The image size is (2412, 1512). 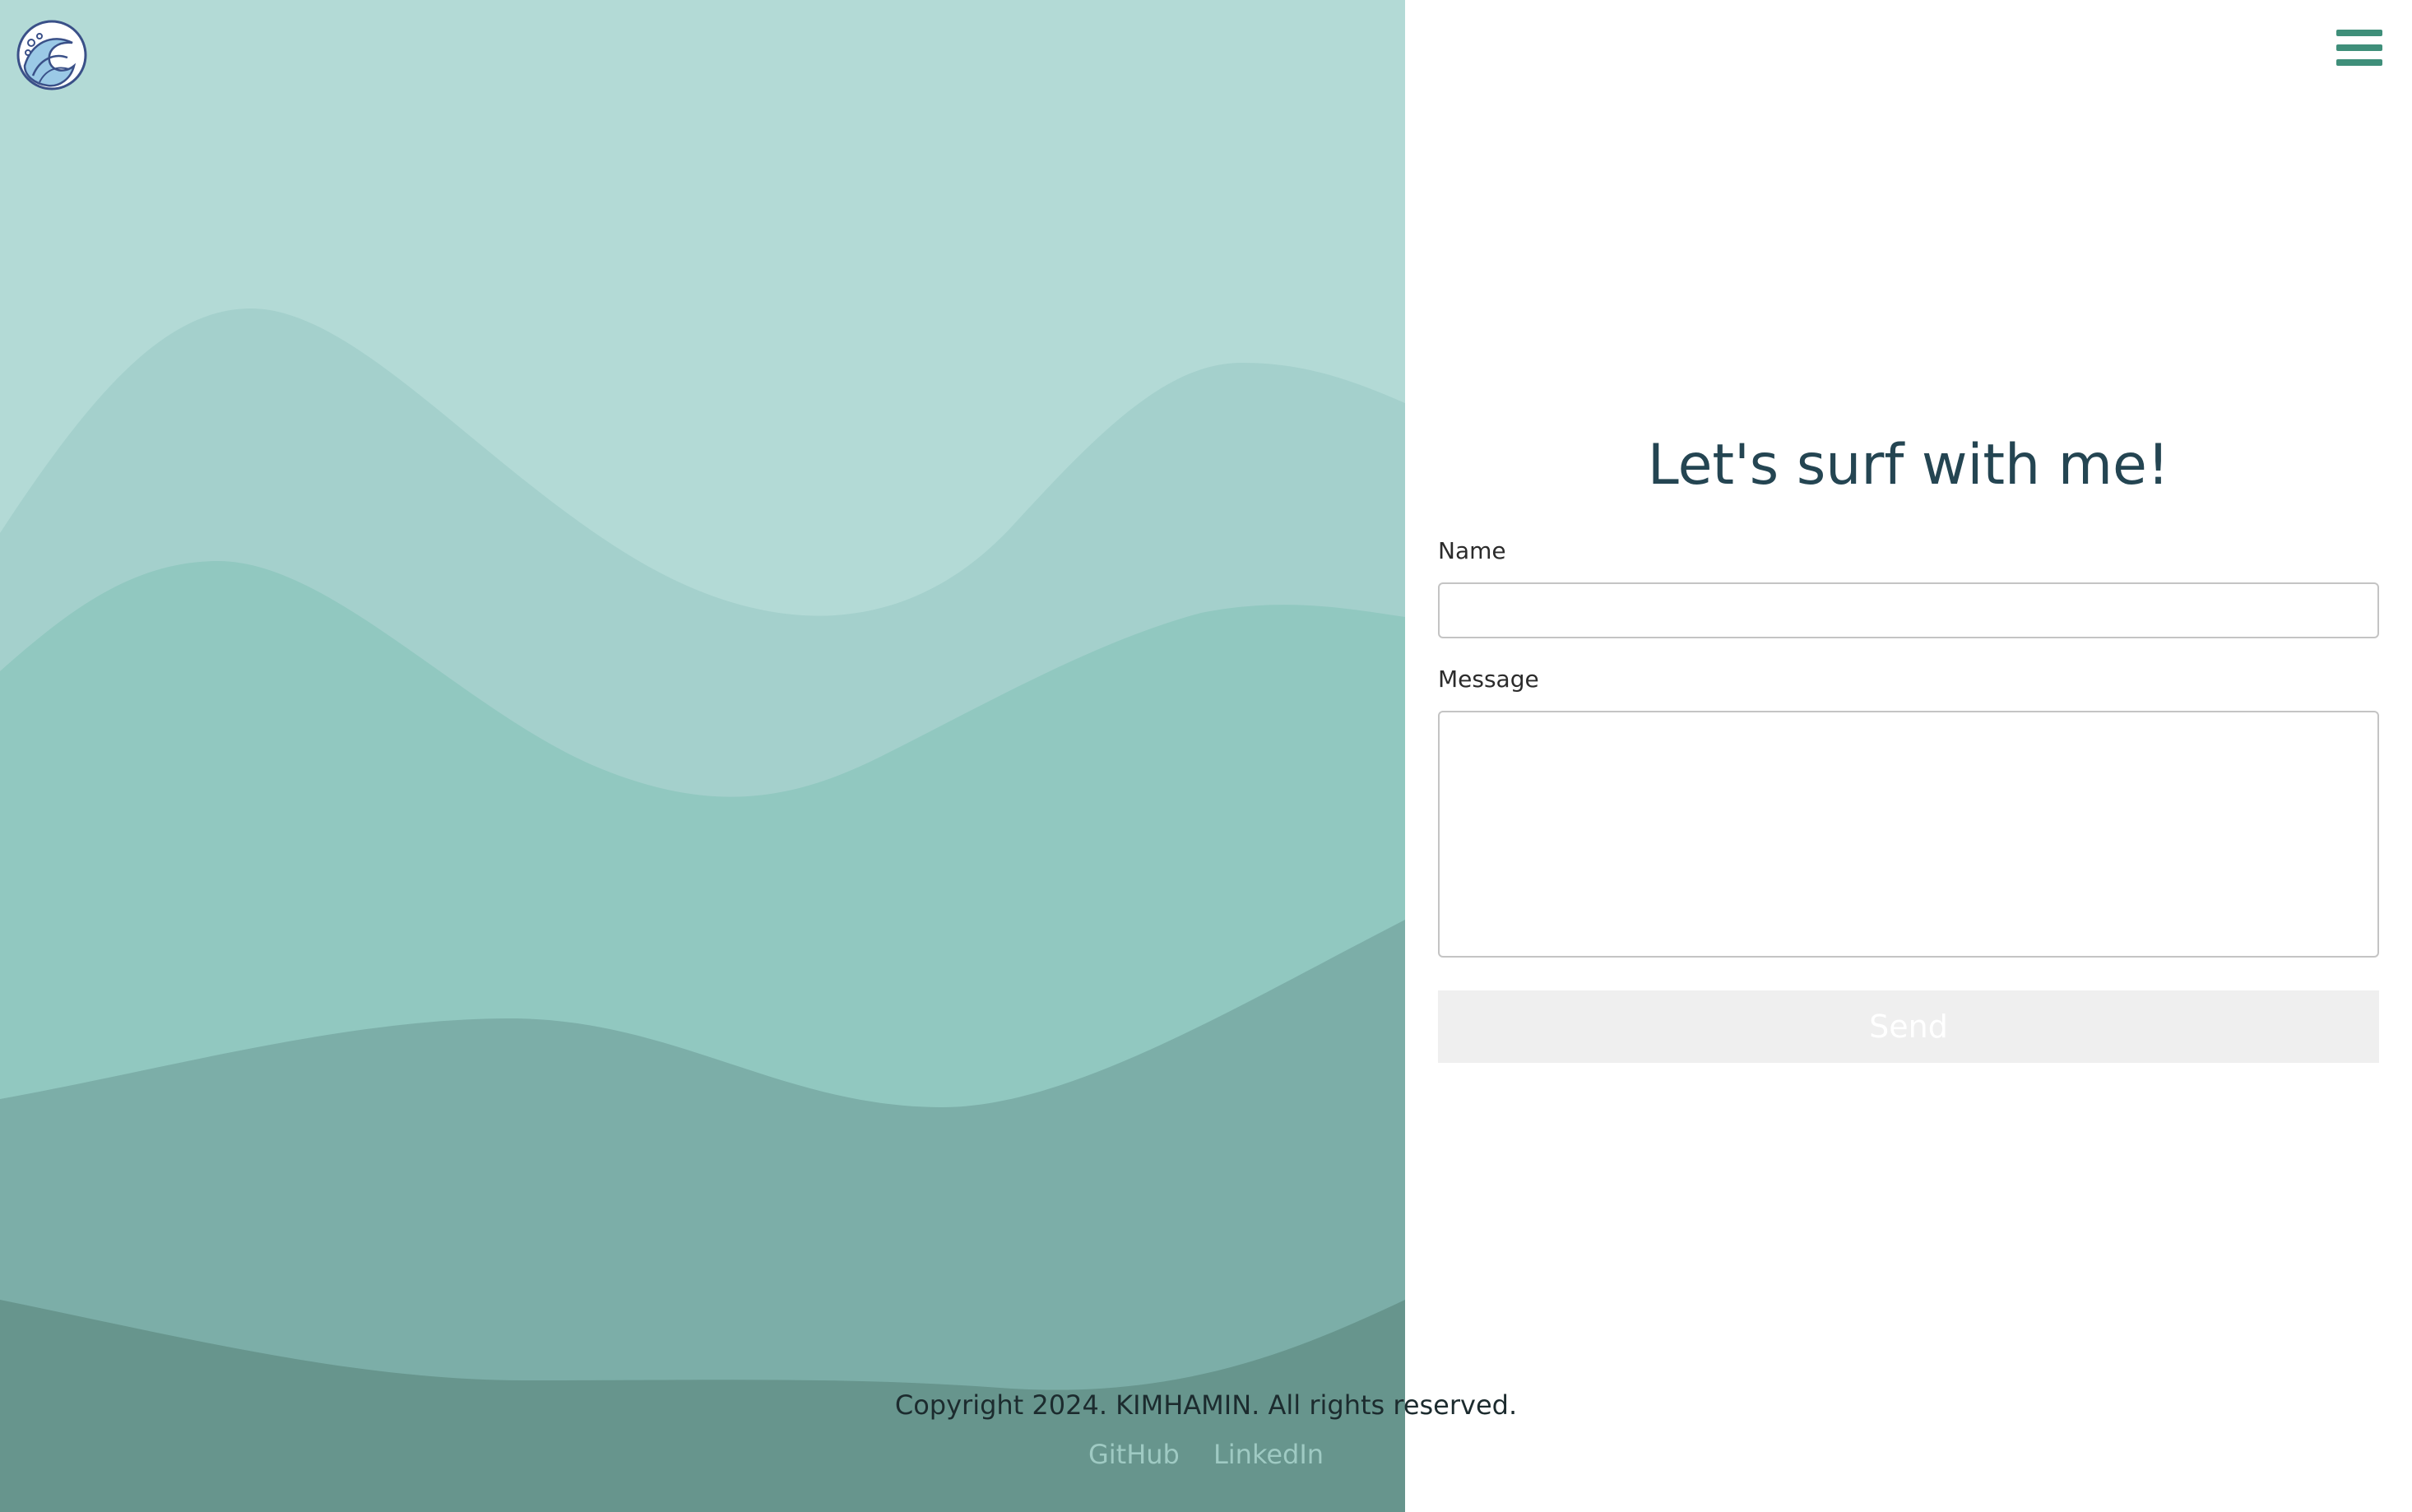 I want to click on menu-bar-middle, so click(x=2359, y=47).